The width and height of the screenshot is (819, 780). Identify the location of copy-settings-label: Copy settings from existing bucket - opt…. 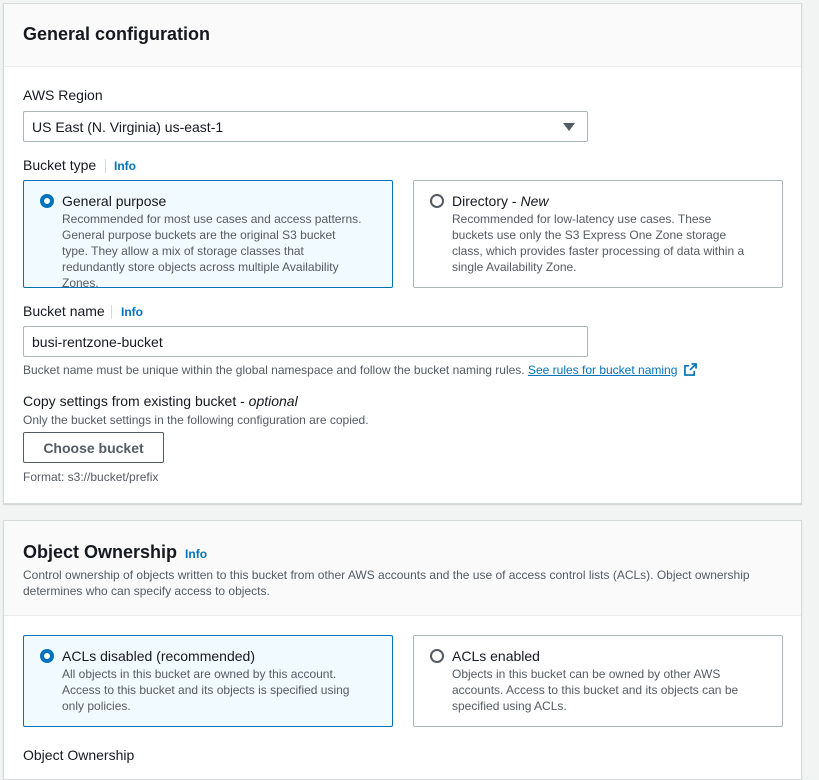
(160, 401).